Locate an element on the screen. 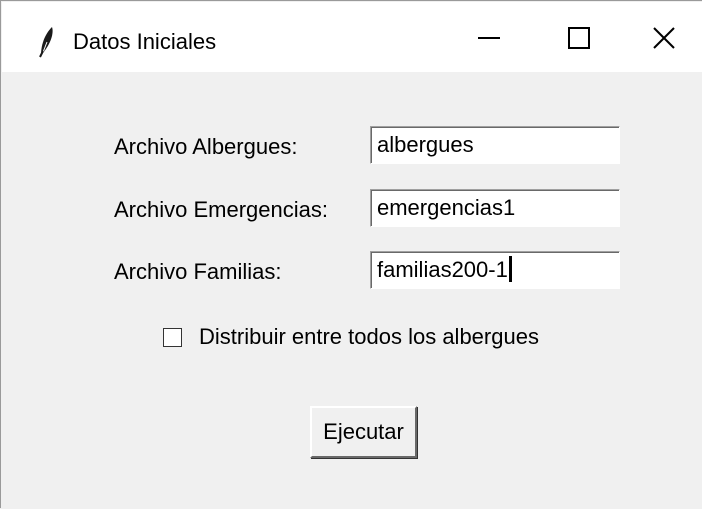 This screenshot has height=509, width=702. albergues-file-input: albergues is located at coordinates (495, 145).